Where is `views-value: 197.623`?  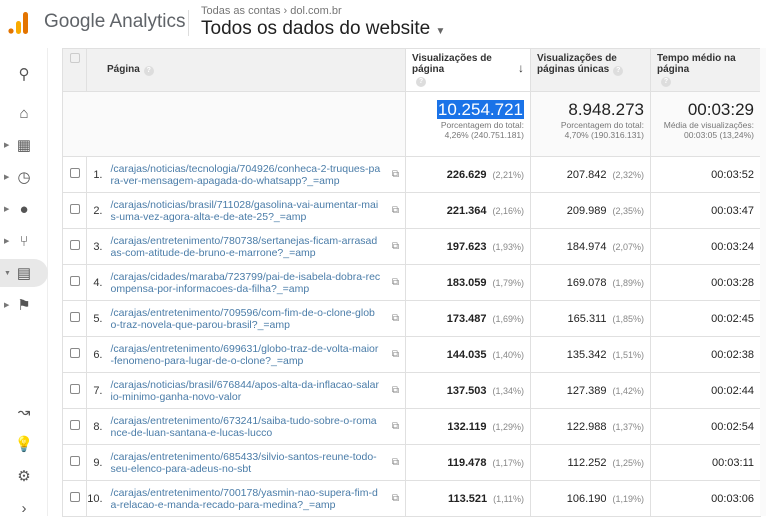
views-value: 197.623 is located at coordinates (466, 246).